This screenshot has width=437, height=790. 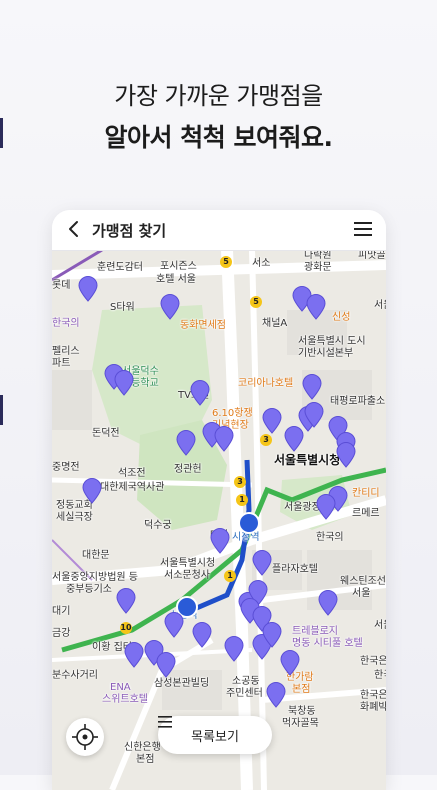 I want to click on map-label: 덕수궁, so click(x=158, y=525).